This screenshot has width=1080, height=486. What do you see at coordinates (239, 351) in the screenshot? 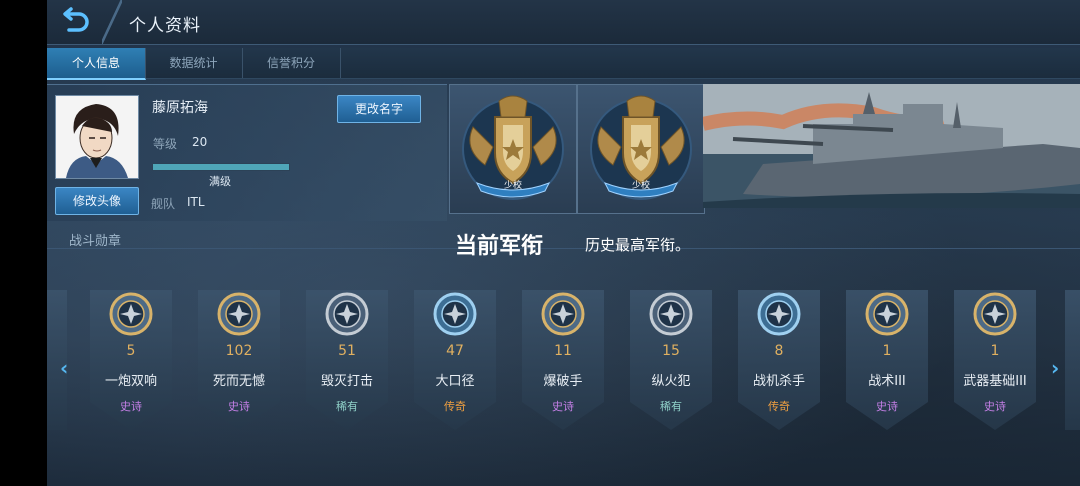
I see `medal-count: 102` at bounding box center [239, 351].